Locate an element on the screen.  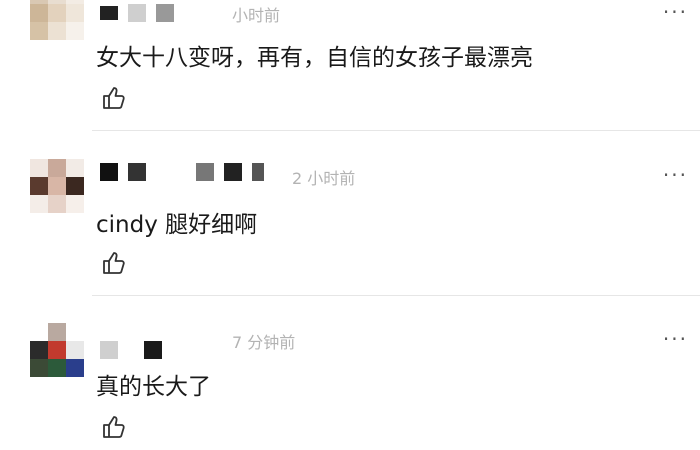
comment-text: 女大十八变呀，再有，自信的女孩子最漂亮 is located at coordinates (314, 58).